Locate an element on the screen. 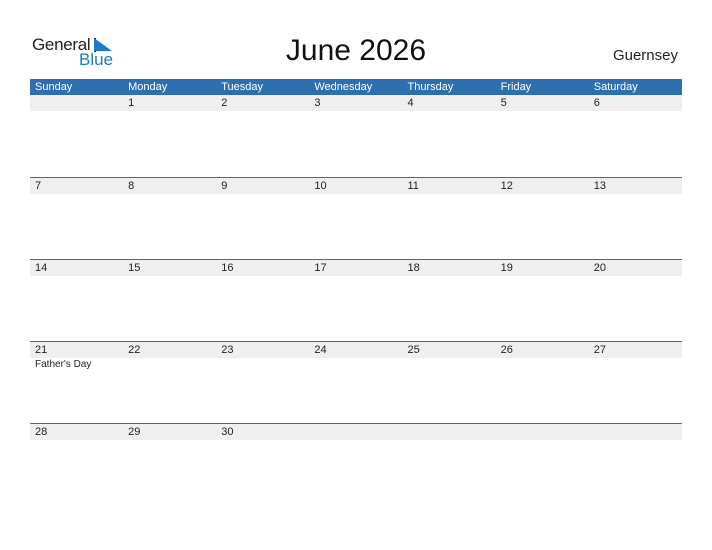  day-number: 16 is located at coordinates (227, 268).